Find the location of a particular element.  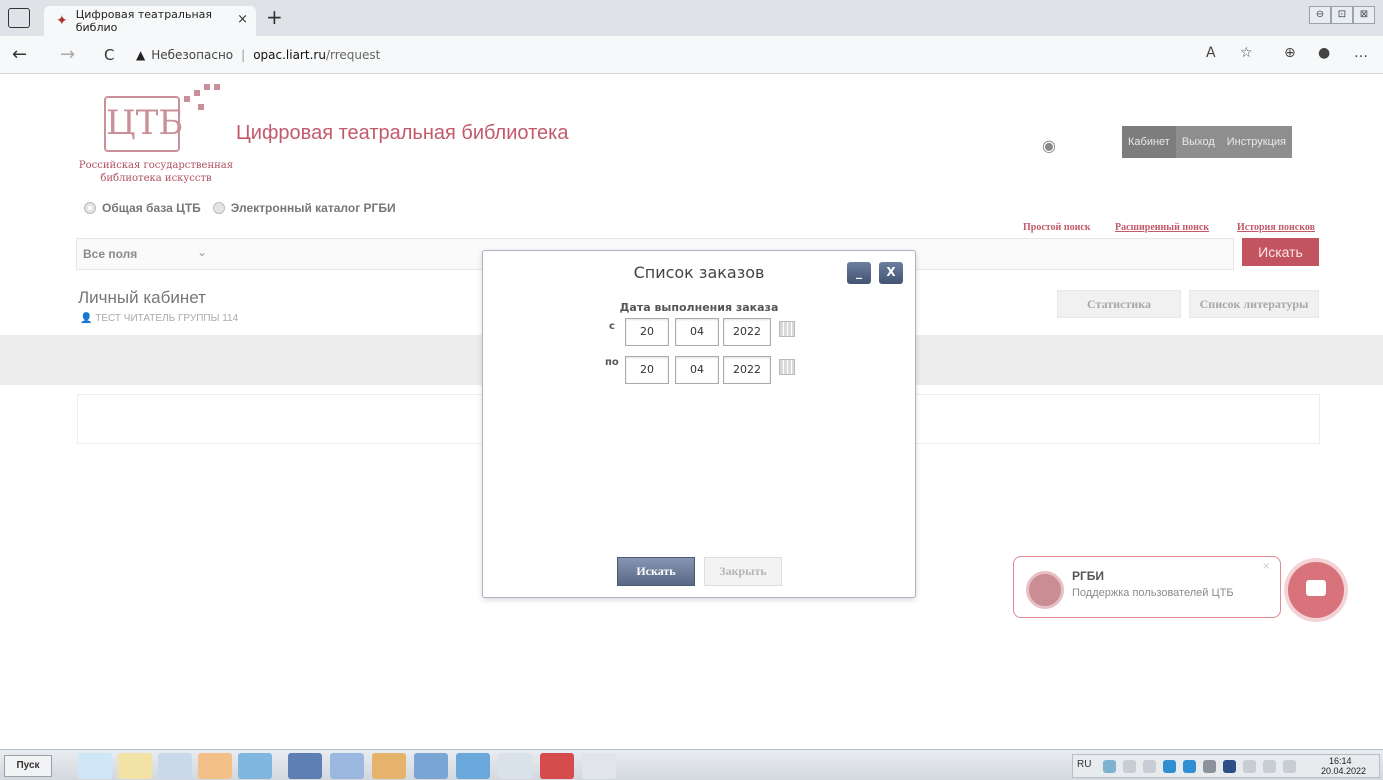

start-button: Пуск is located at coordinates (28, 766).